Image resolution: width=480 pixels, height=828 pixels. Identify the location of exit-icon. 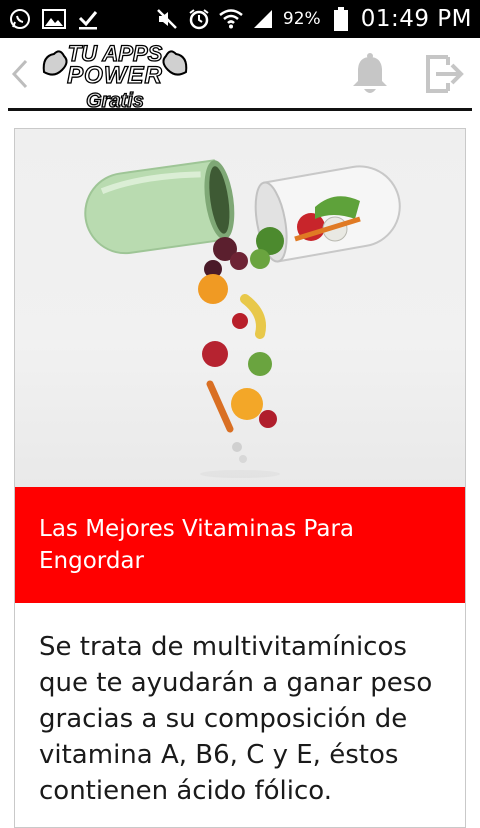
(445, 74).